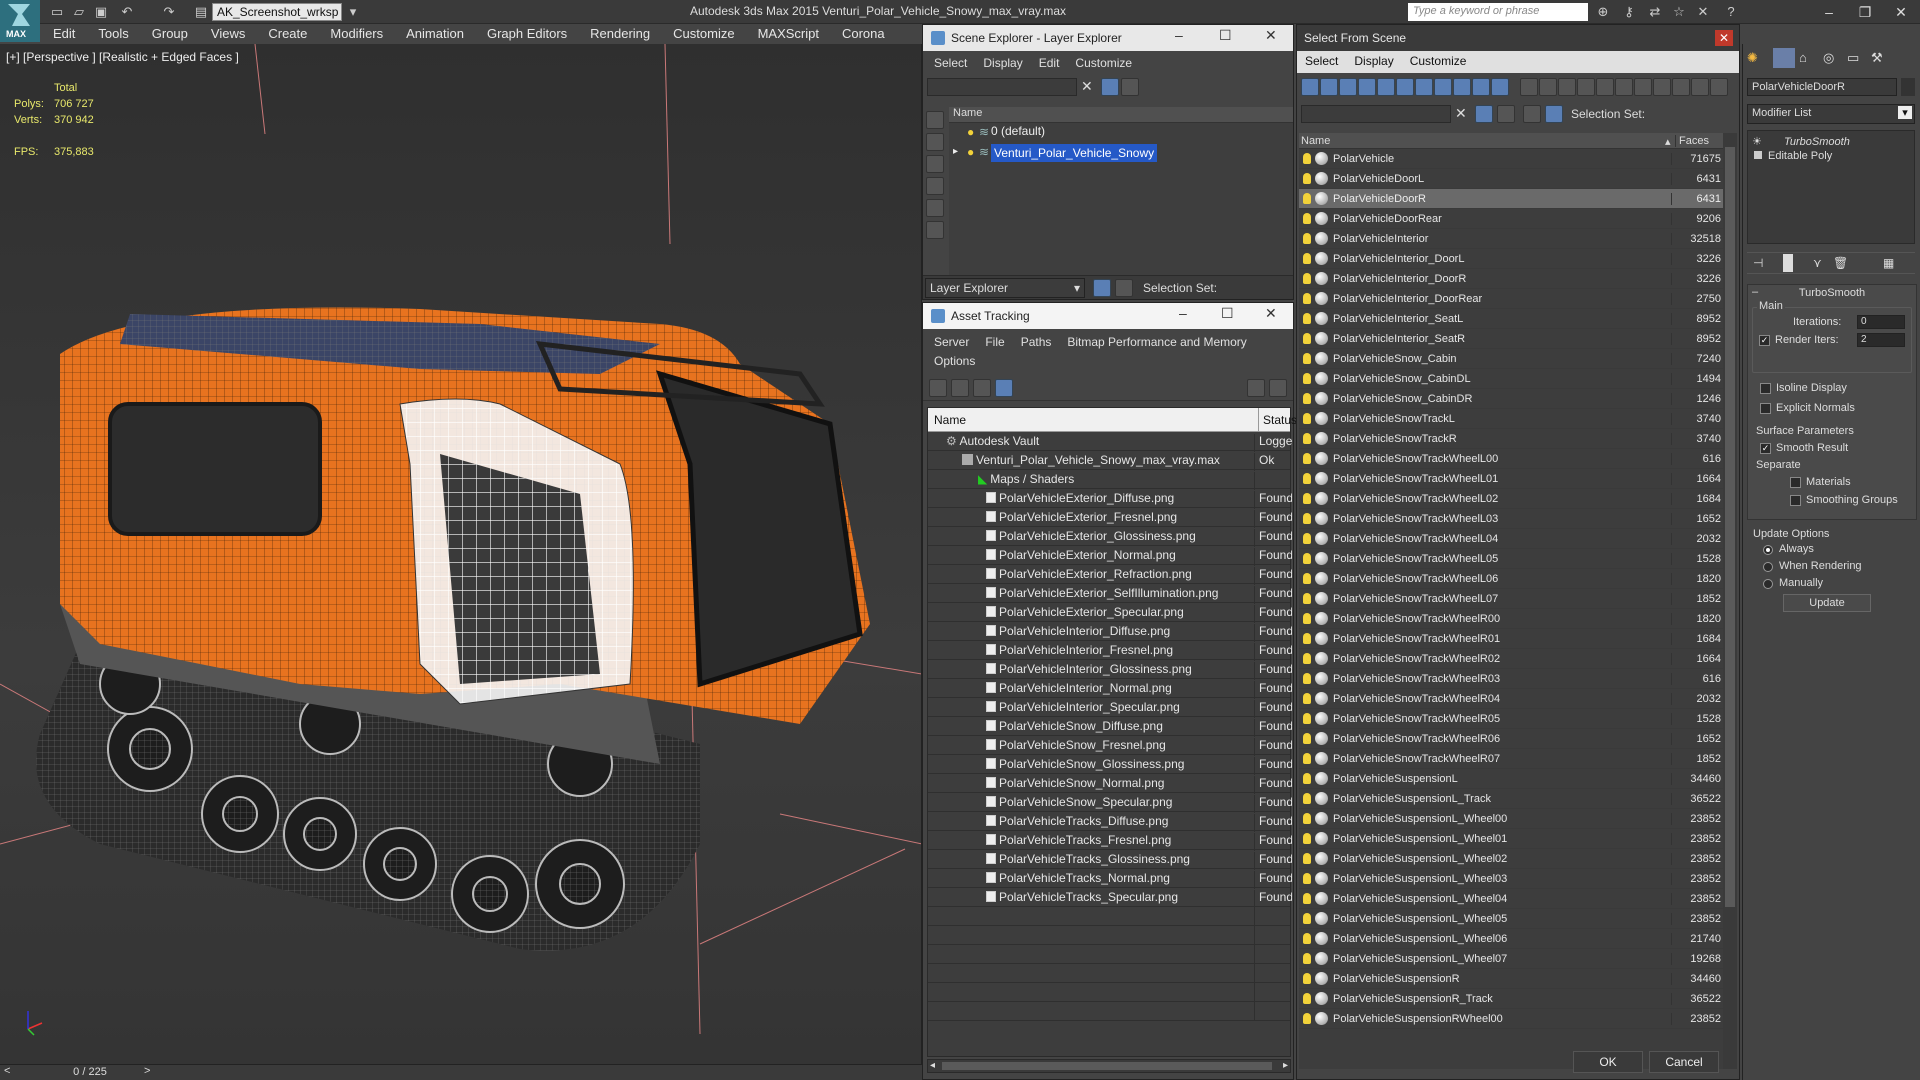 Image resolution: width=1920 pixels, height=1080 pixels. Describe the element at coordinates (1679, 12) in the screenshot. I see `star-icon: ☆` at that location.